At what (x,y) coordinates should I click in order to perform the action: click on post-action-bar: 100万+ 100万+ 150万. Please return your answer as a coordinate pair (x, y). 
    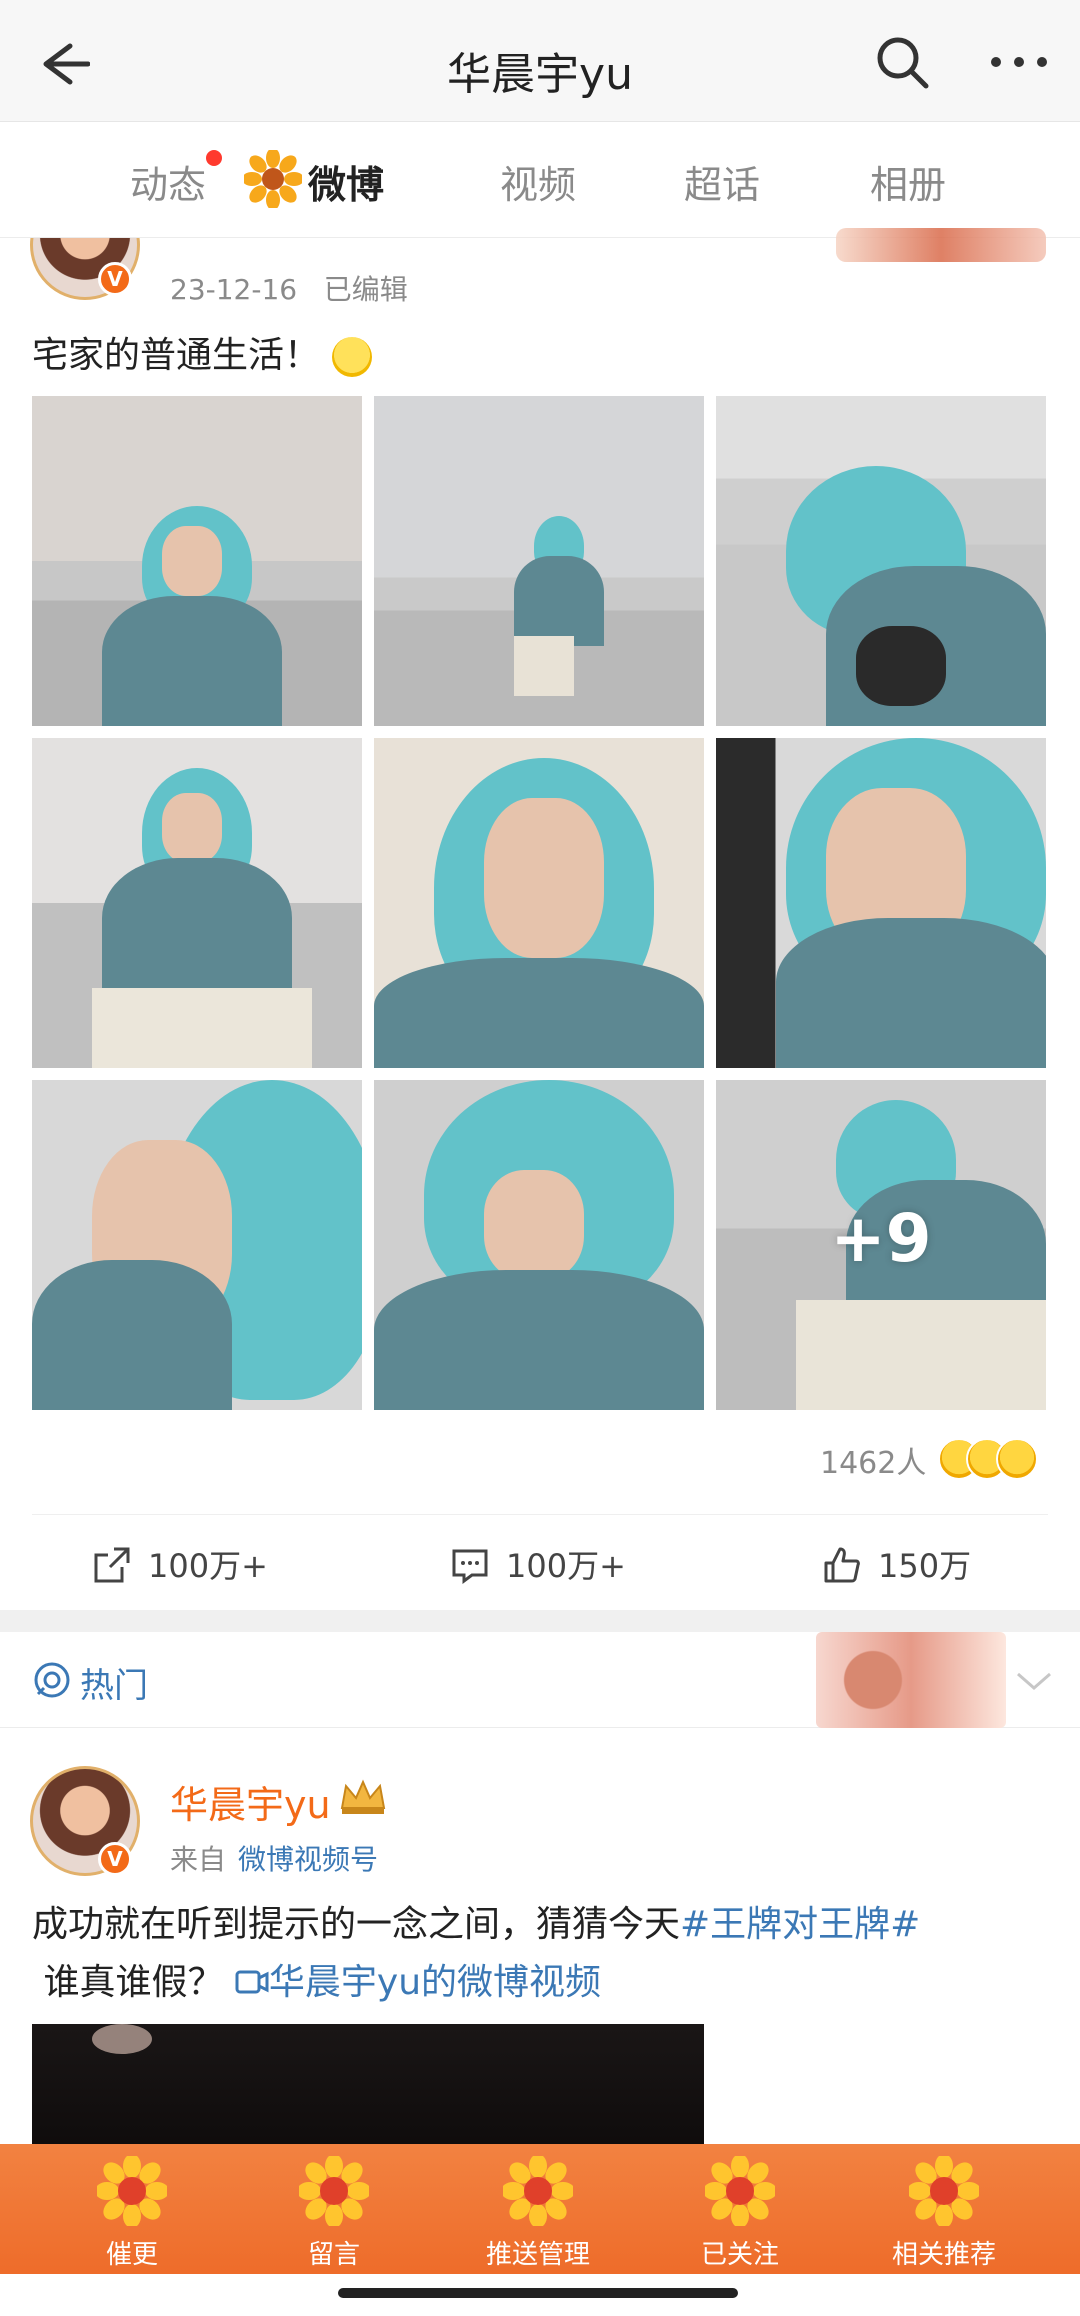
    Looking at the image, I should click on (540, 1559).